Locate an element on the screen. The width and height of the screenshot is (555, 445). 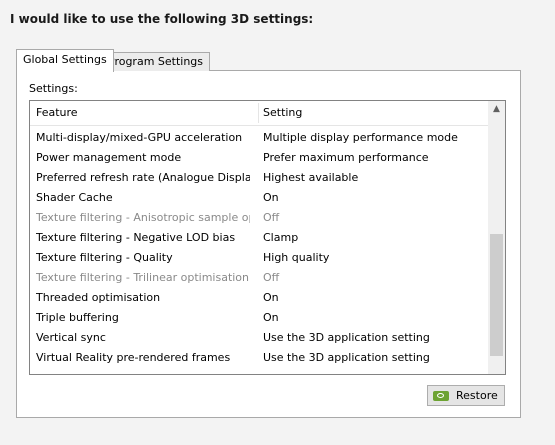
setting-cell: Multiple display performance mode is located at coordinates (360, 138).